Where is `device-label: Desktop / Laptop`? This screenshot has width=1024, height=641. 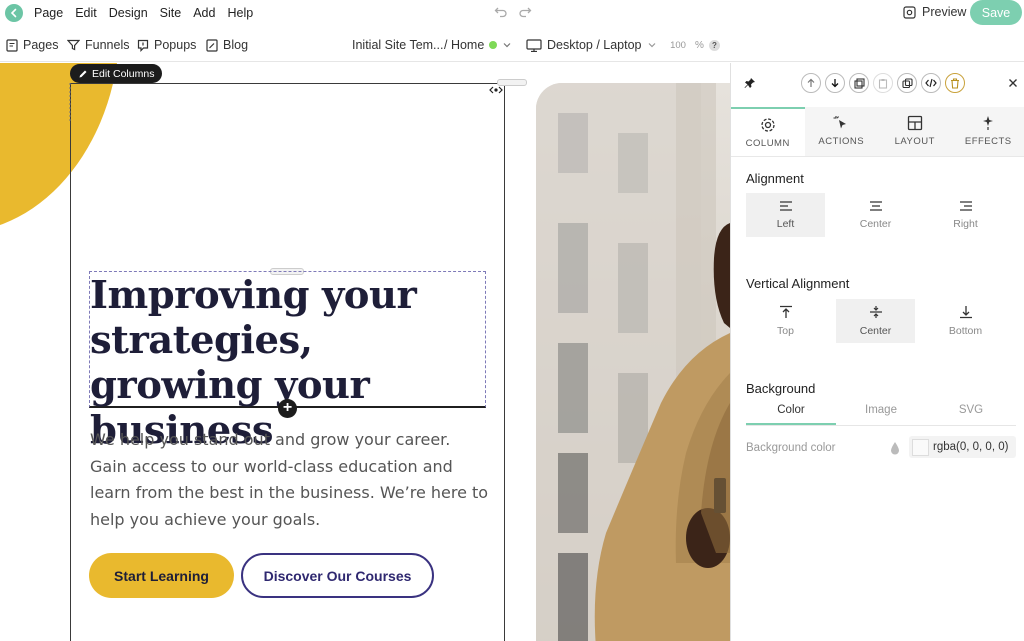
device-label: Desktop / Laptop is located at coordinates (594, 45).